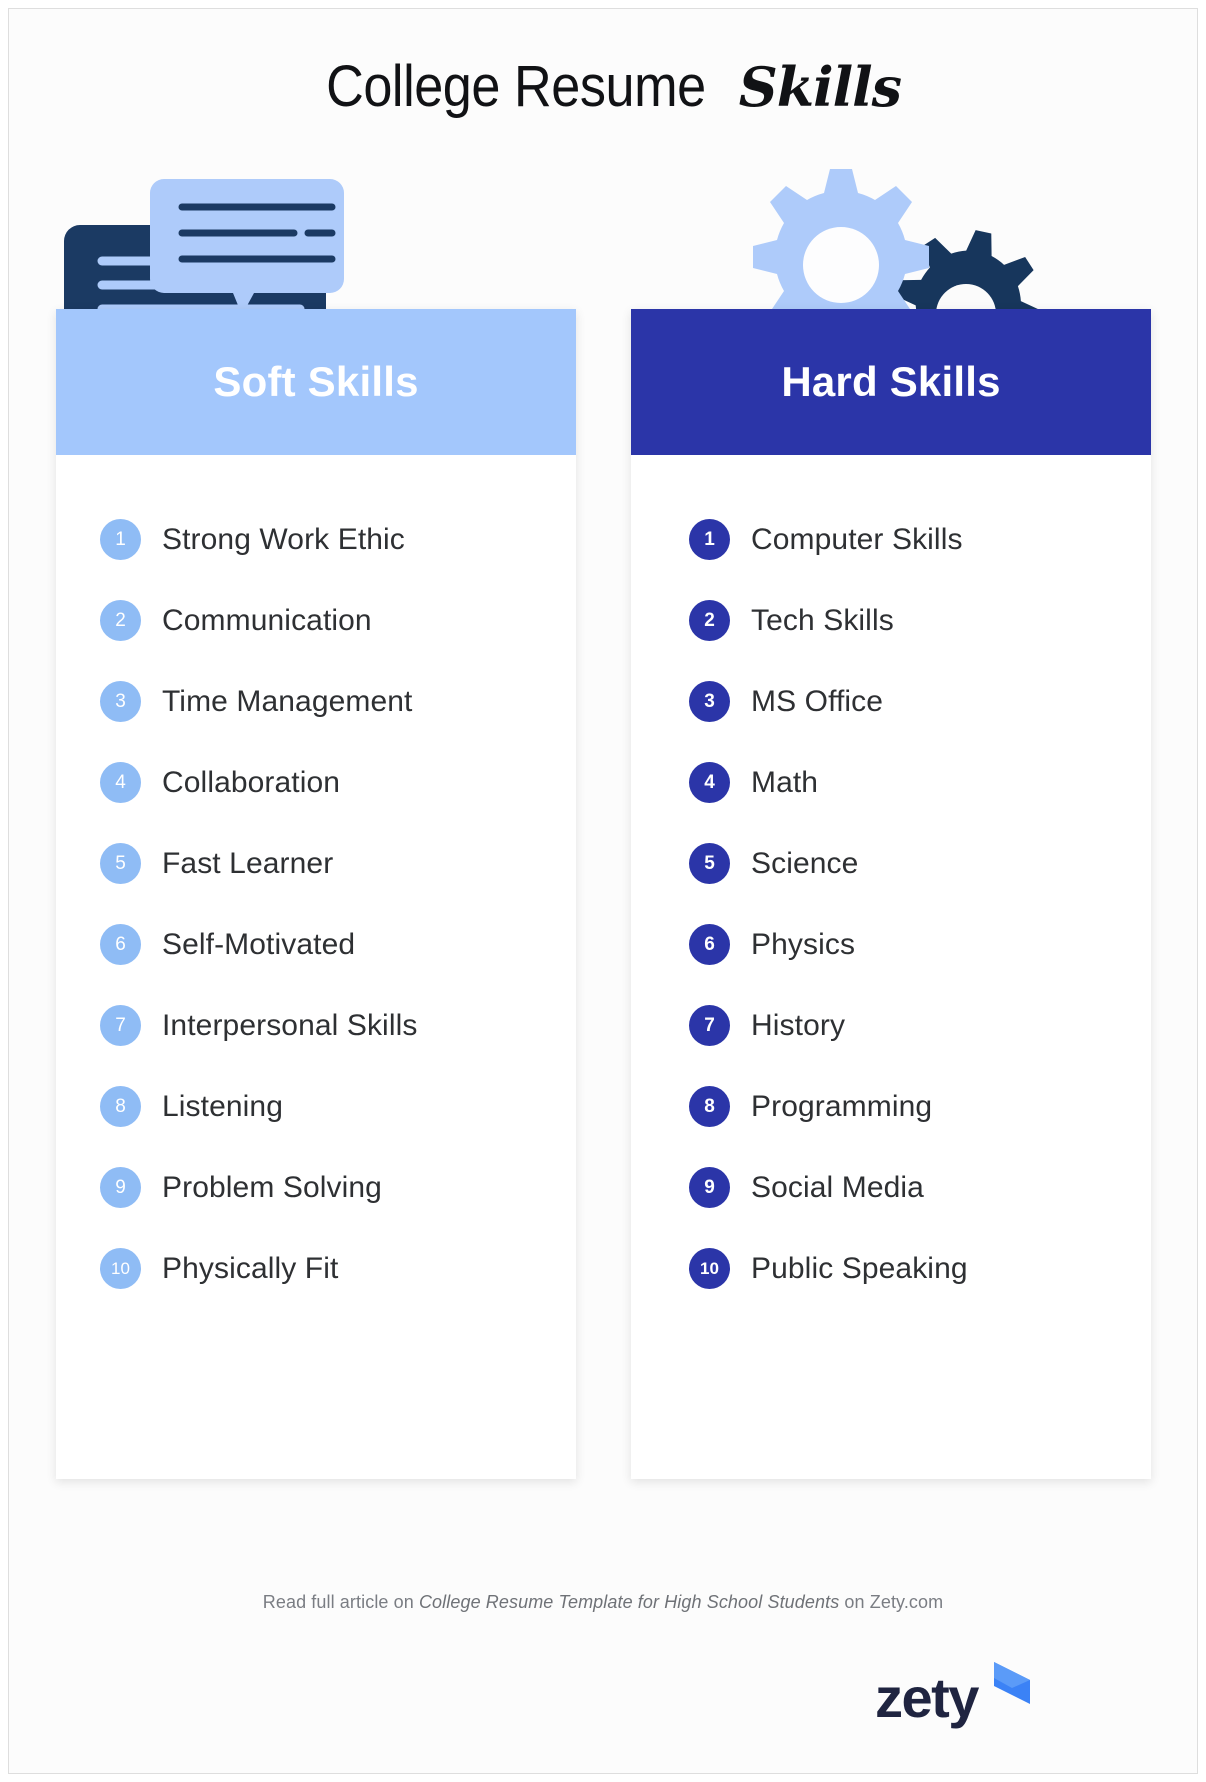  I want to click on footer-prefix: Read full article on, so click(340, 1602).